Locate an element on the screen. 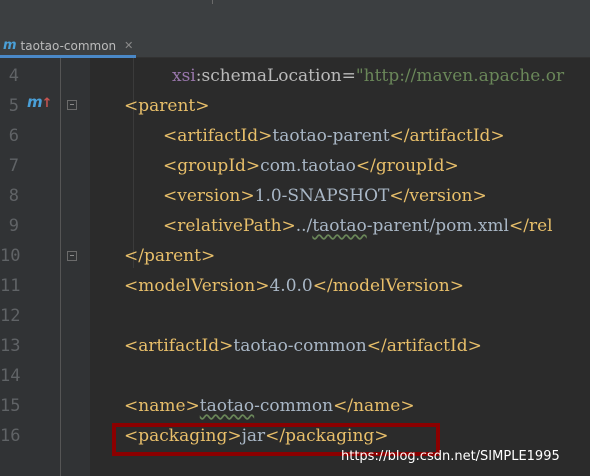  line-number: 9 is located at coordinates (13, 226).